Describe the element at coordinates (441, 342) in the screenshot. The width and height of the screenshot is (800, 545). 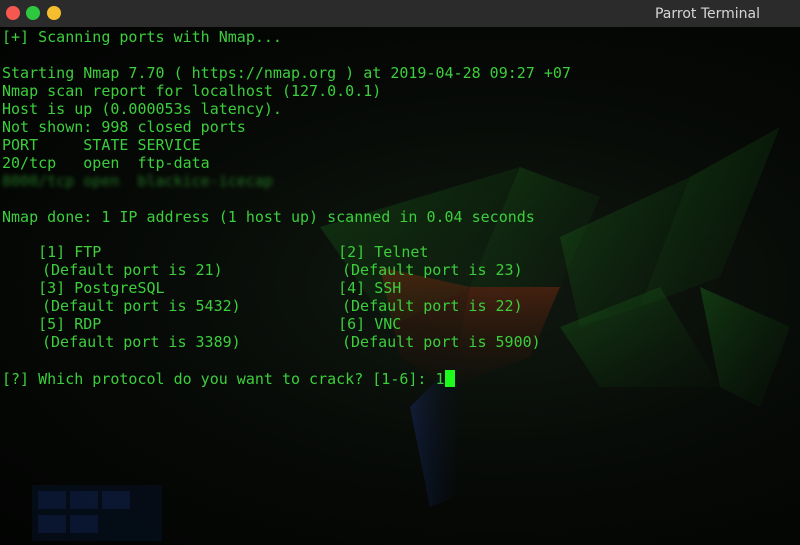
I see `menu-item-hint: (Default port is 5900)` at that location.